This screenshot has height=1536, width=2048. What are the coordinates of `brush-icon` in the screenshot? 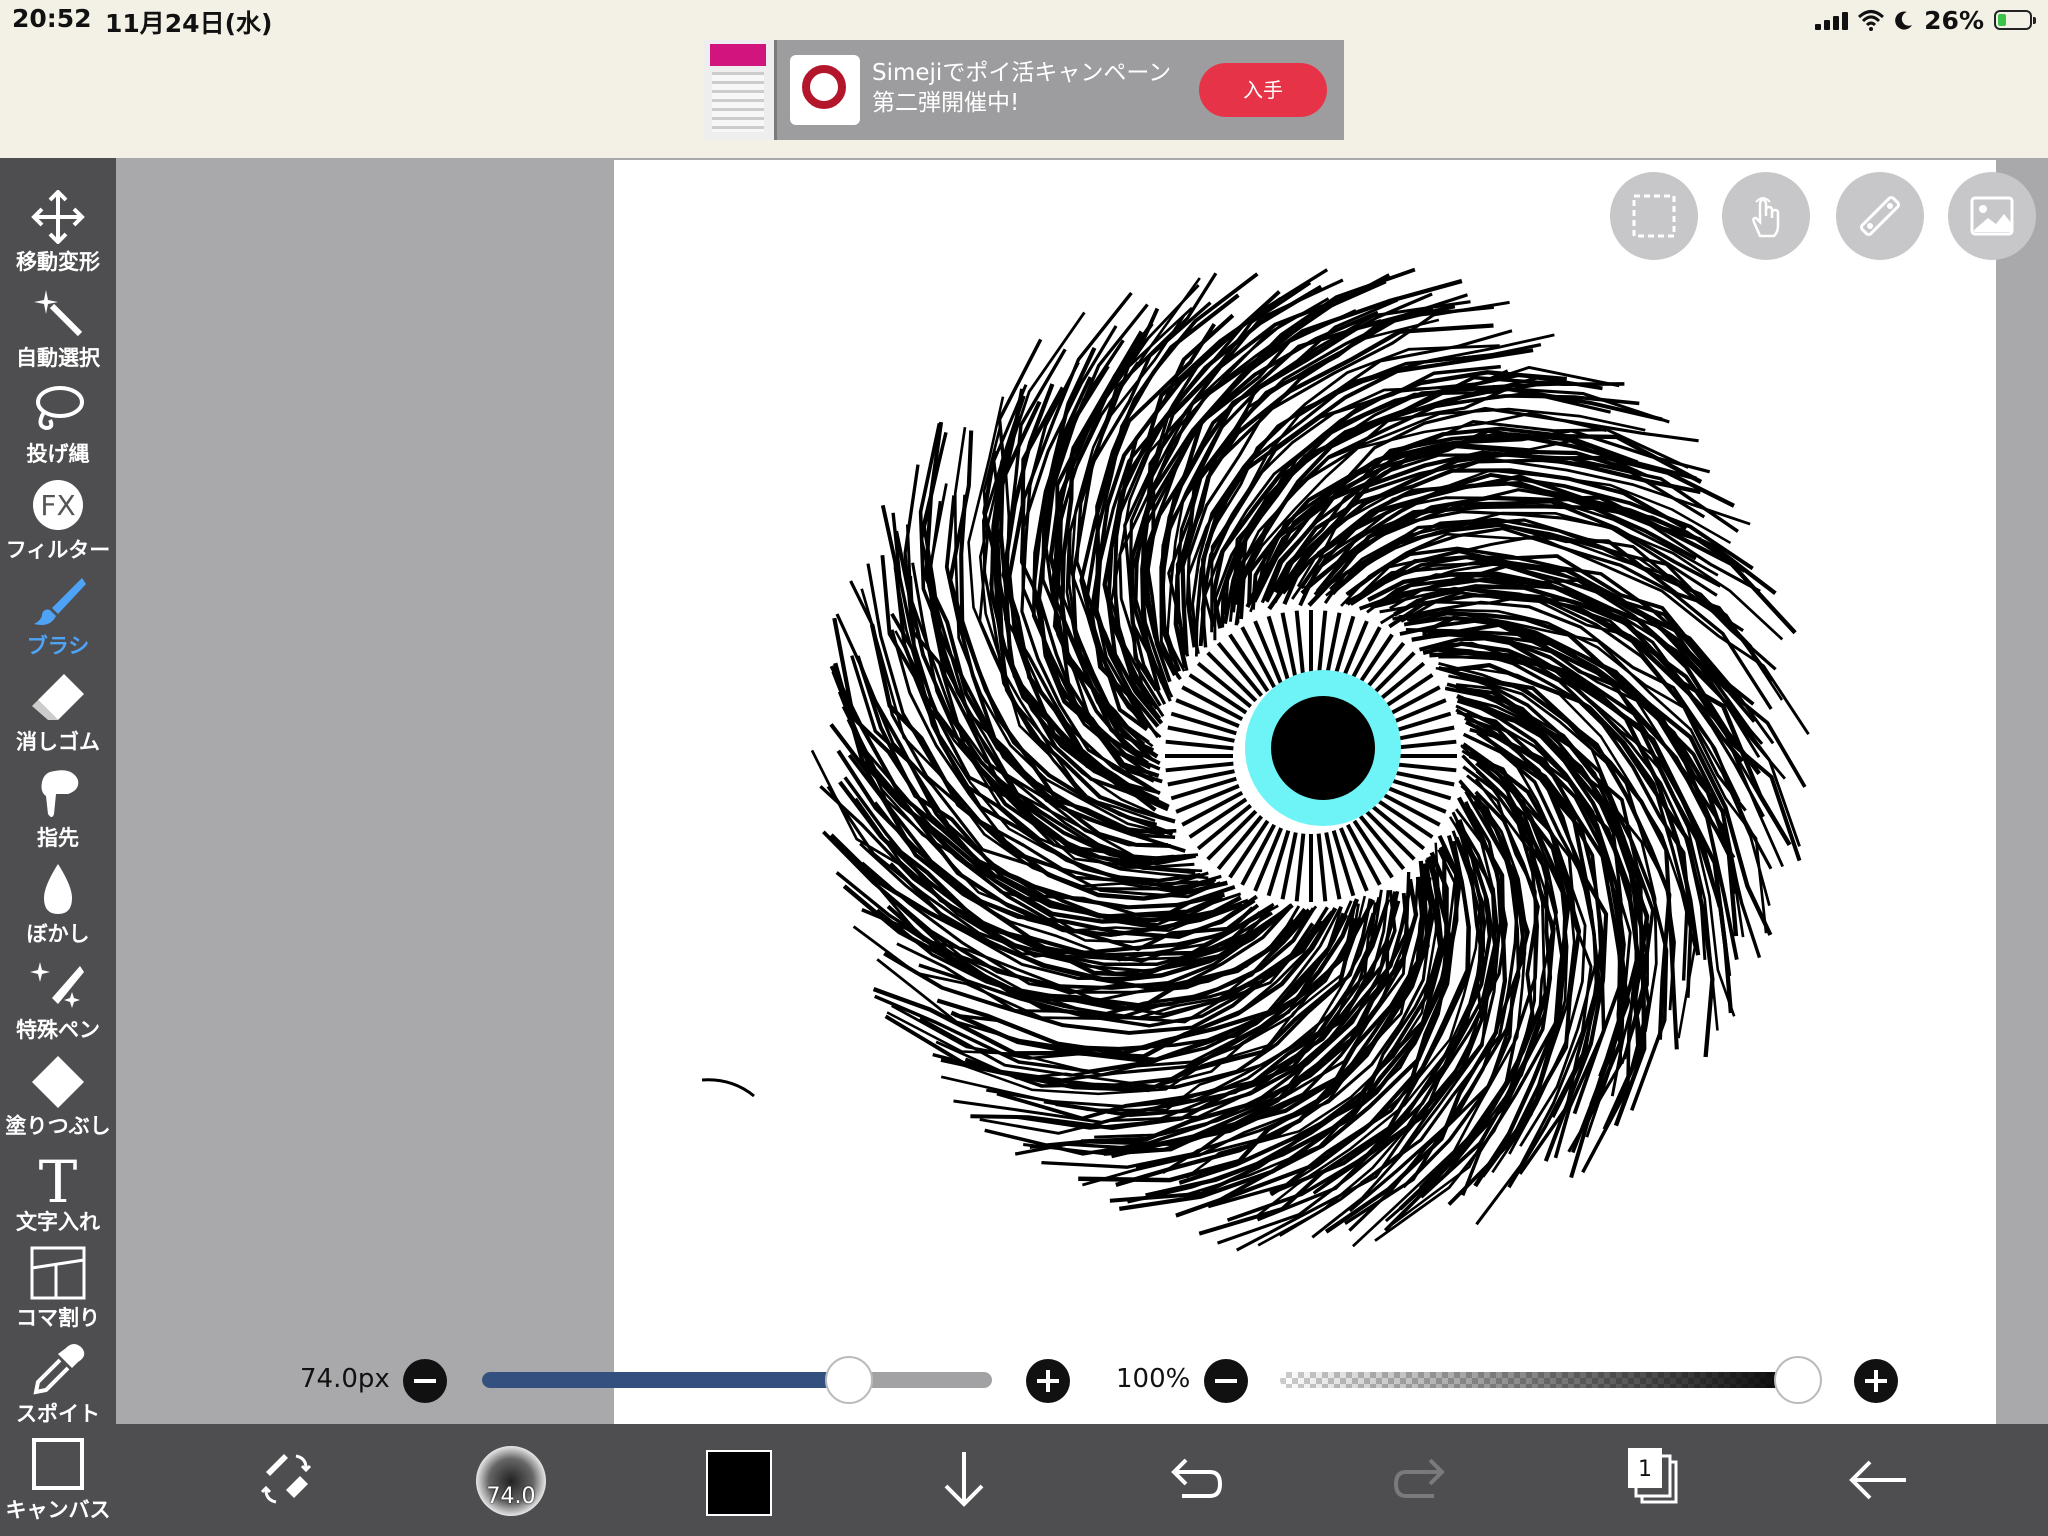 It's located at (58, 601).